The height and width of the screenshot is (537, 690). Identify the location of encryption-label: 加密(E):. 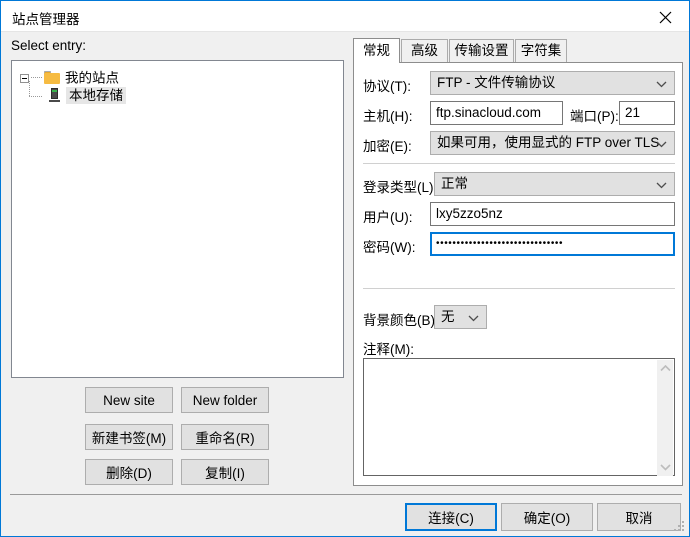
(387, 146).